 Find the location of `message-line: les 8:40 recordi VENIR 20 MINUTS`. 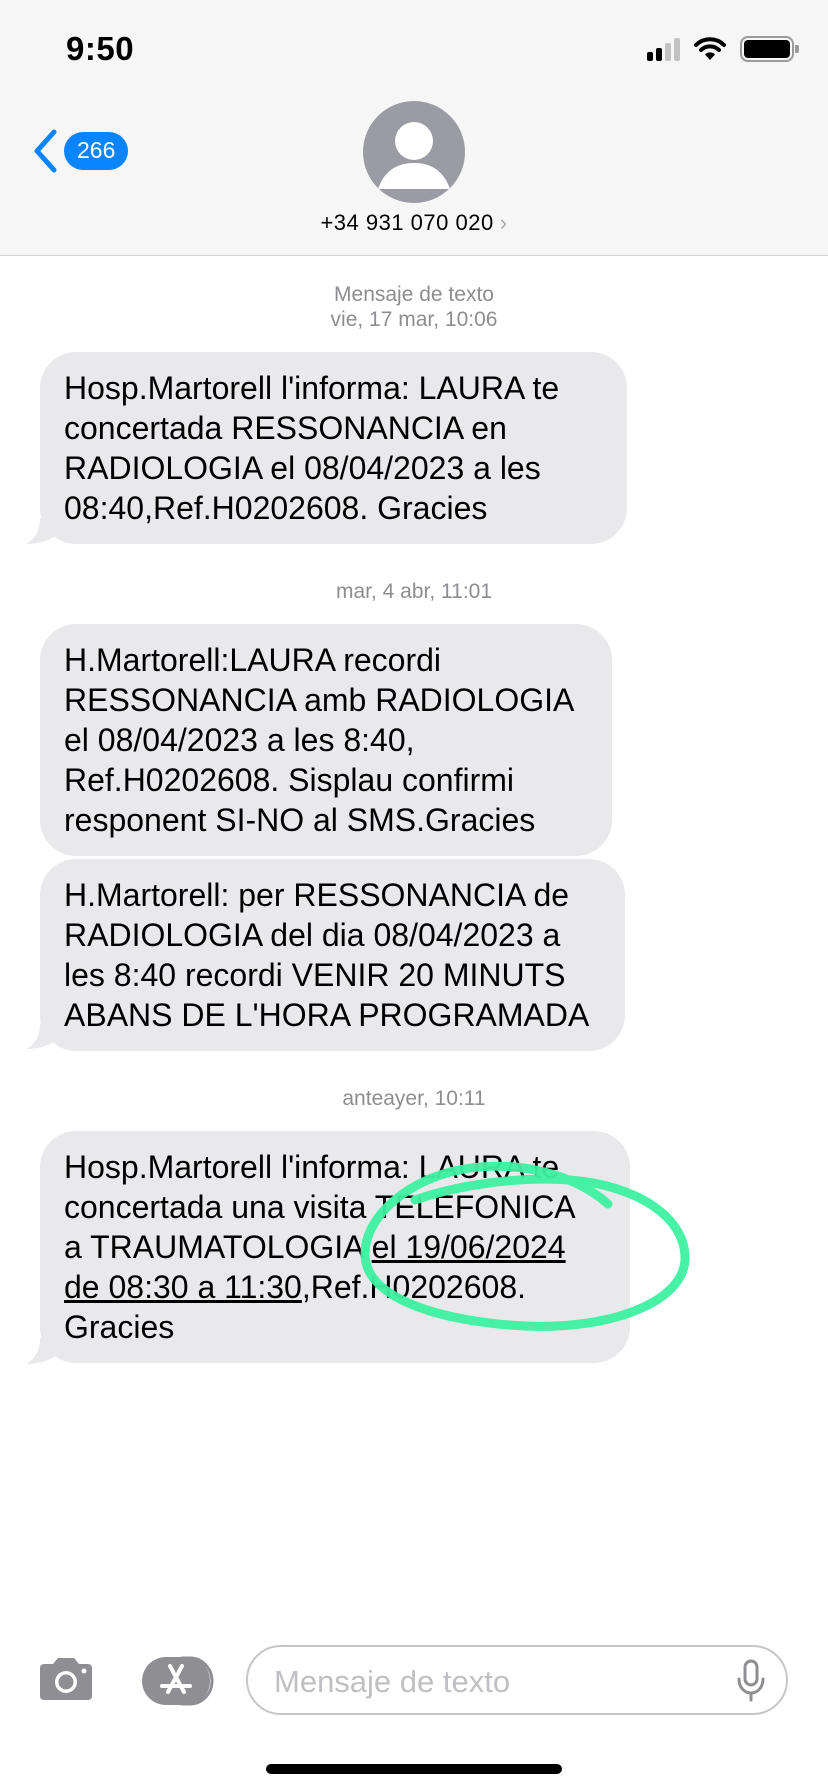

message-line: les 8:40 recordi VENIR 20 MINUTS is located at coordinates (315, 975).